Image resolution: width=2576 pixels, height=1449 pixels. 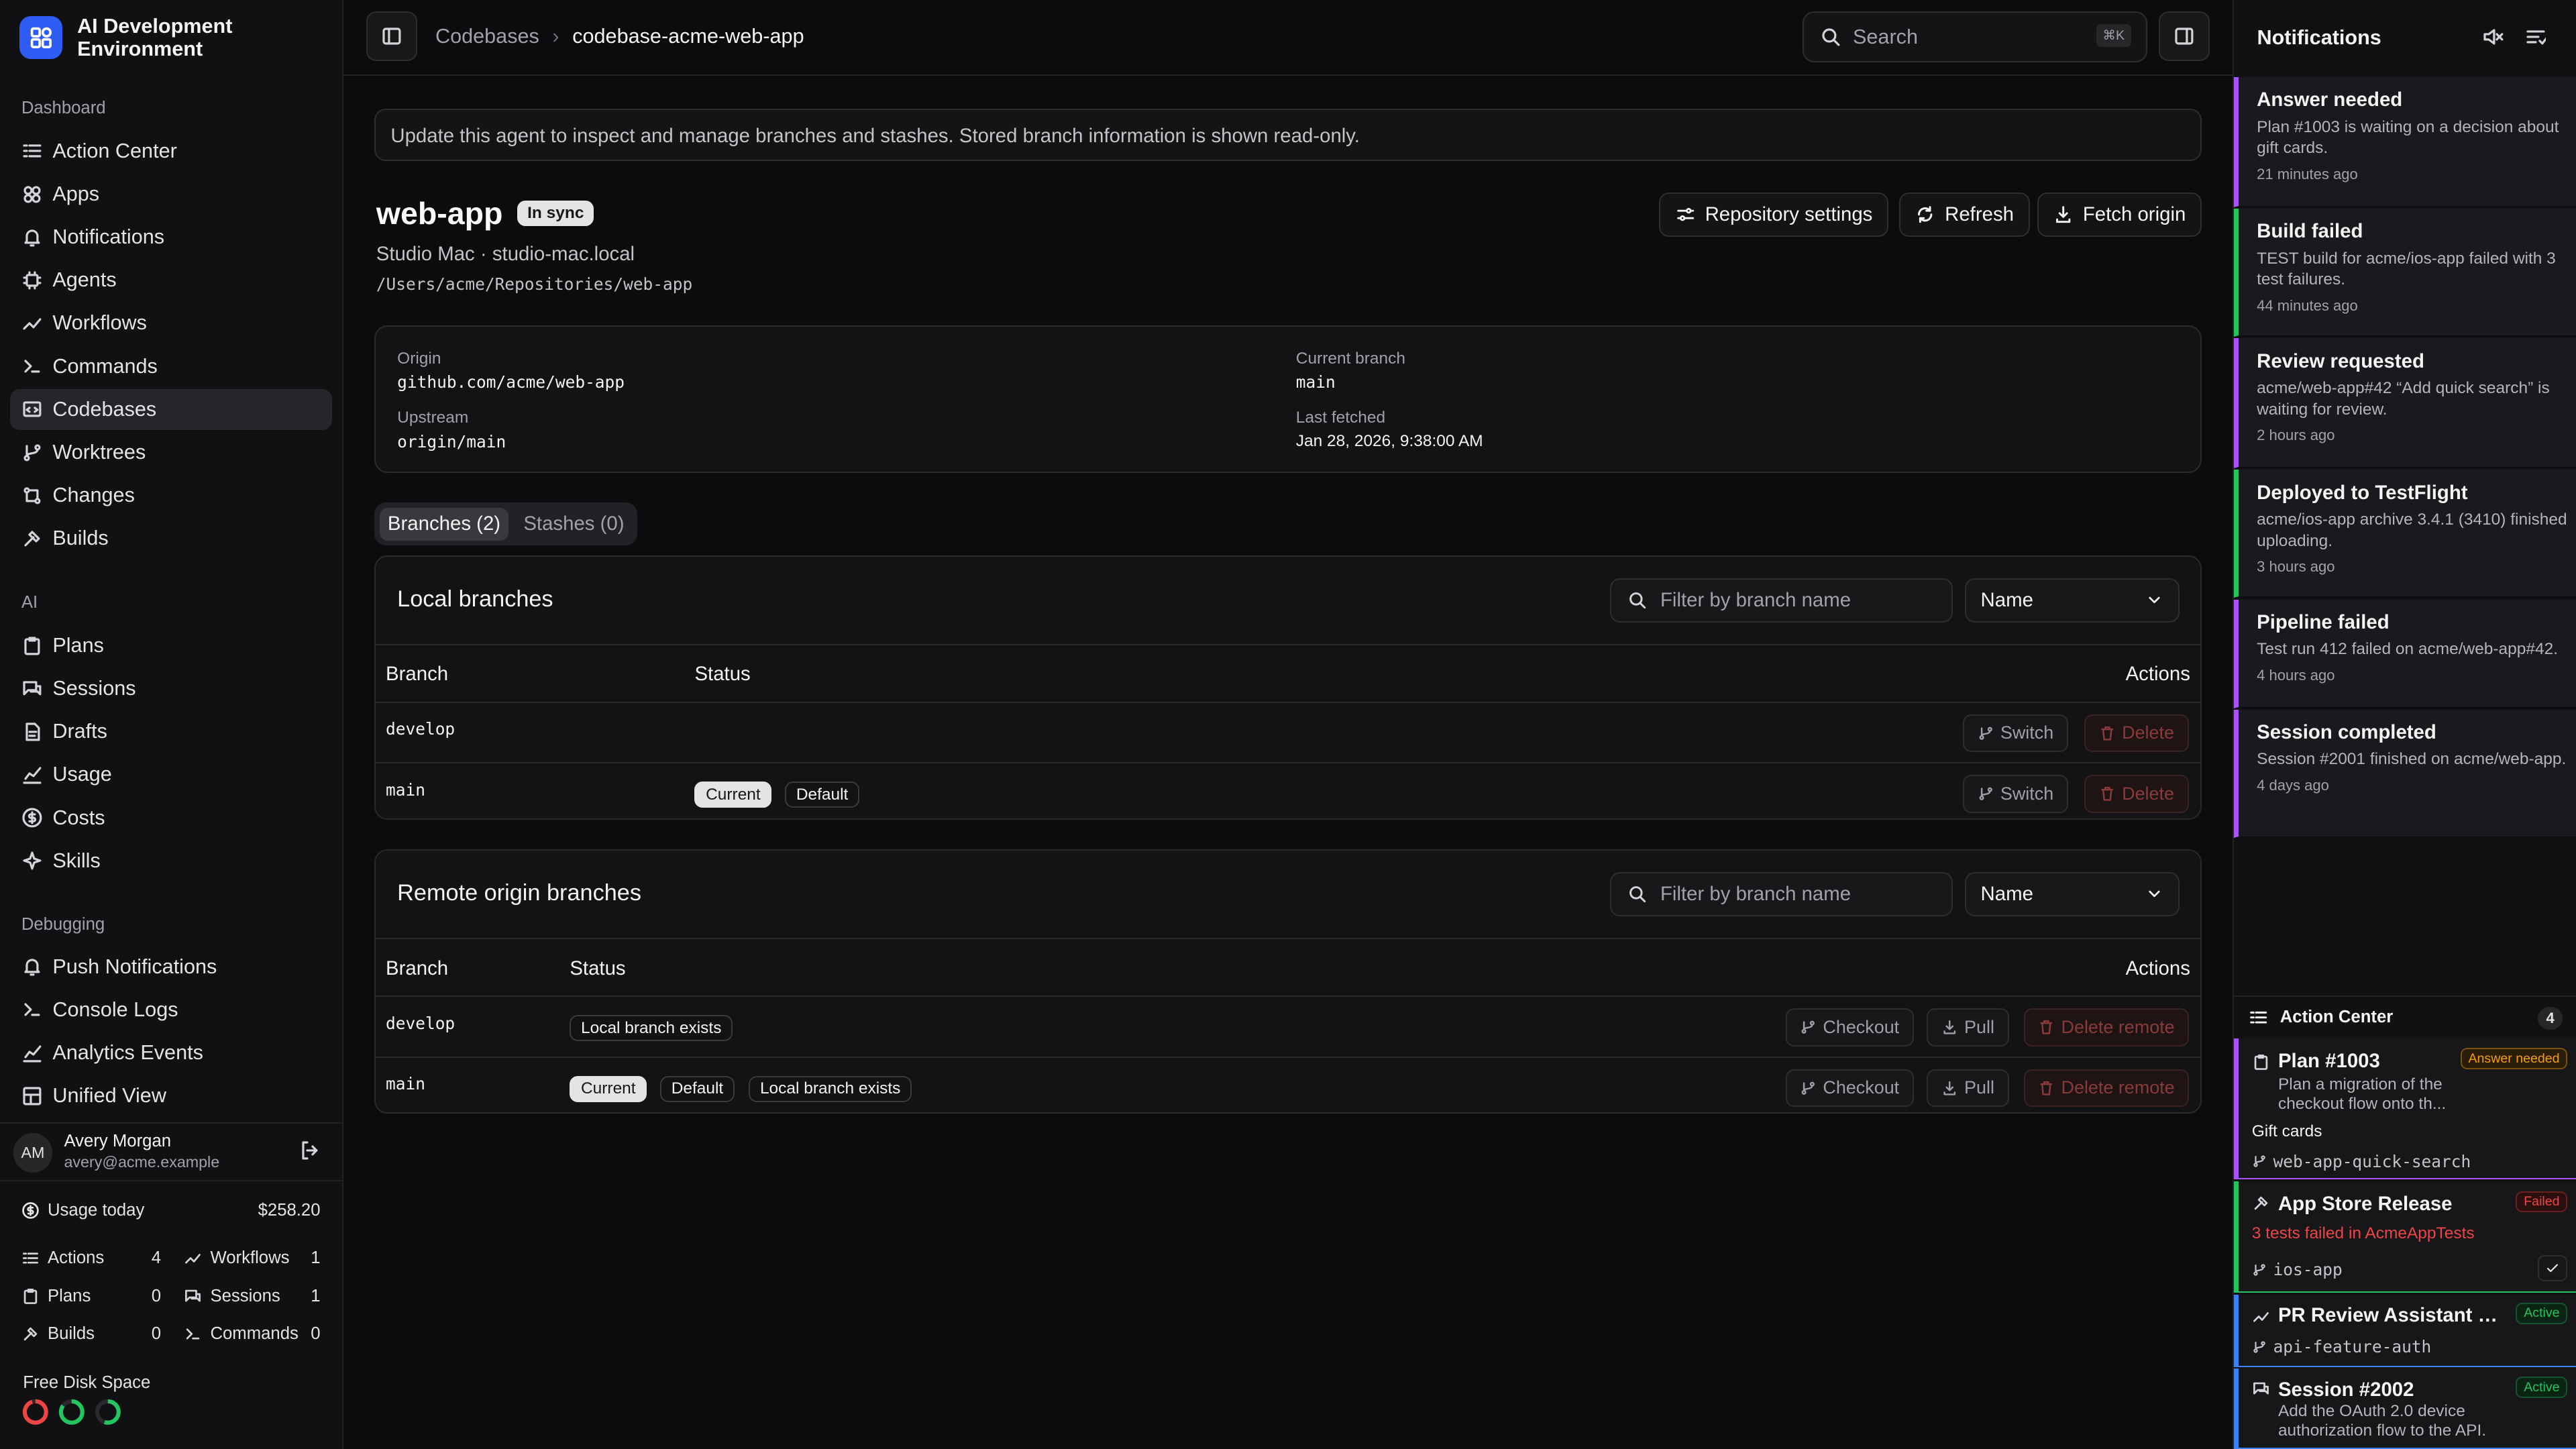 What do you see at coordinates (2063, 214) in the screenshot?
I see `download-icon` at bounding box center [2063, 214].